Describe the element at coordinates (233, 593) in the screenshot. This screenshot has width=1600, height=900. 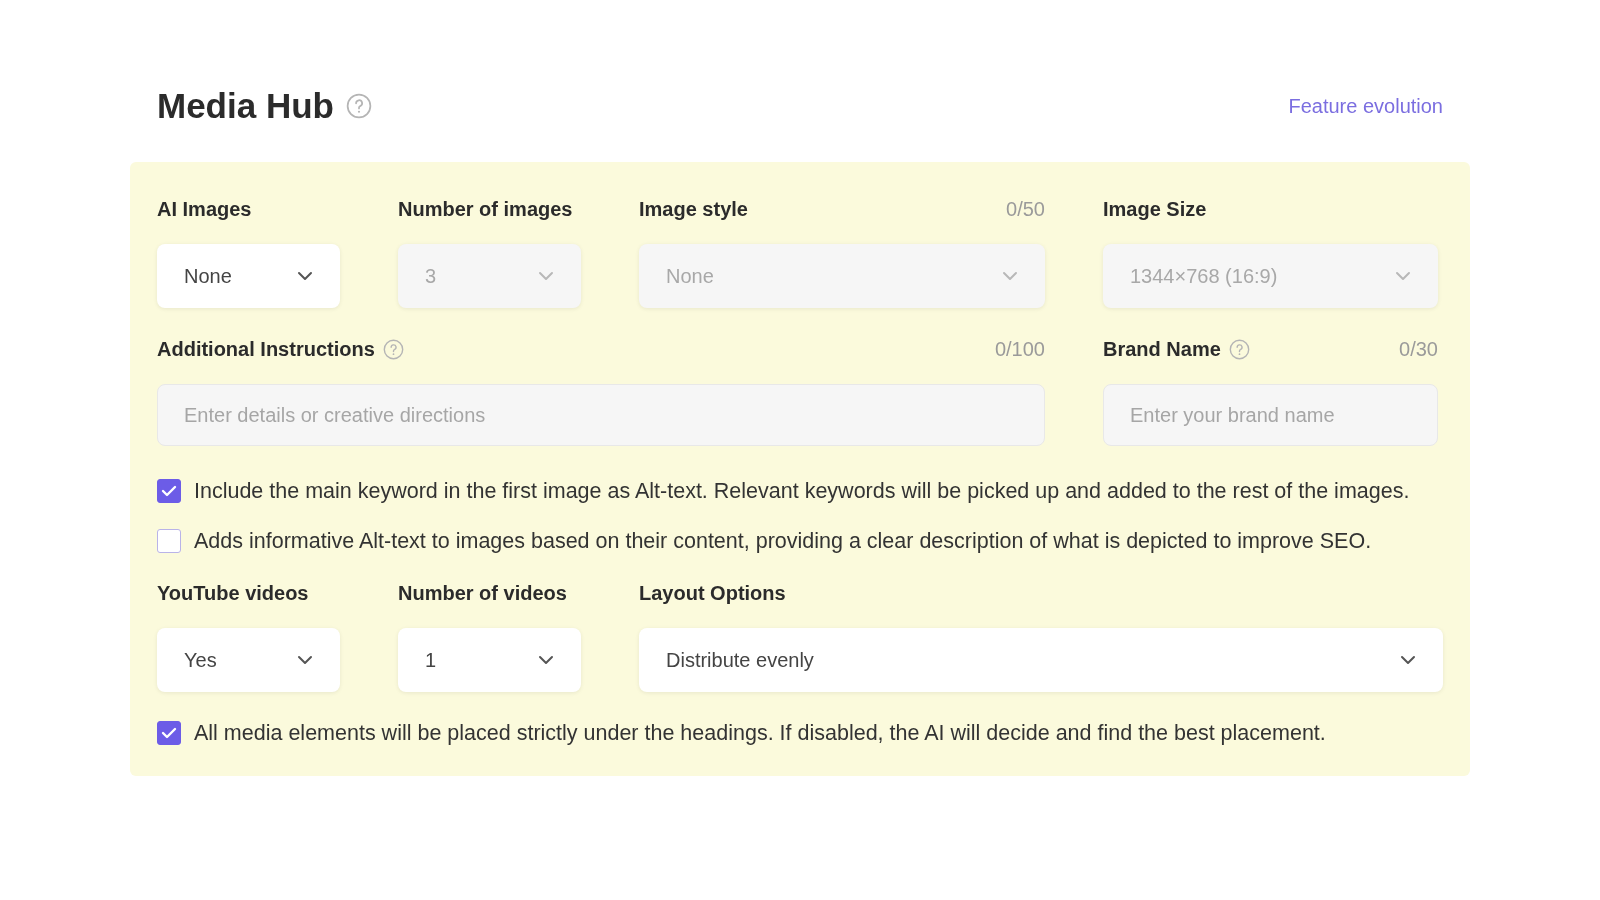
I see `field-label: YouTube videos` at that location.